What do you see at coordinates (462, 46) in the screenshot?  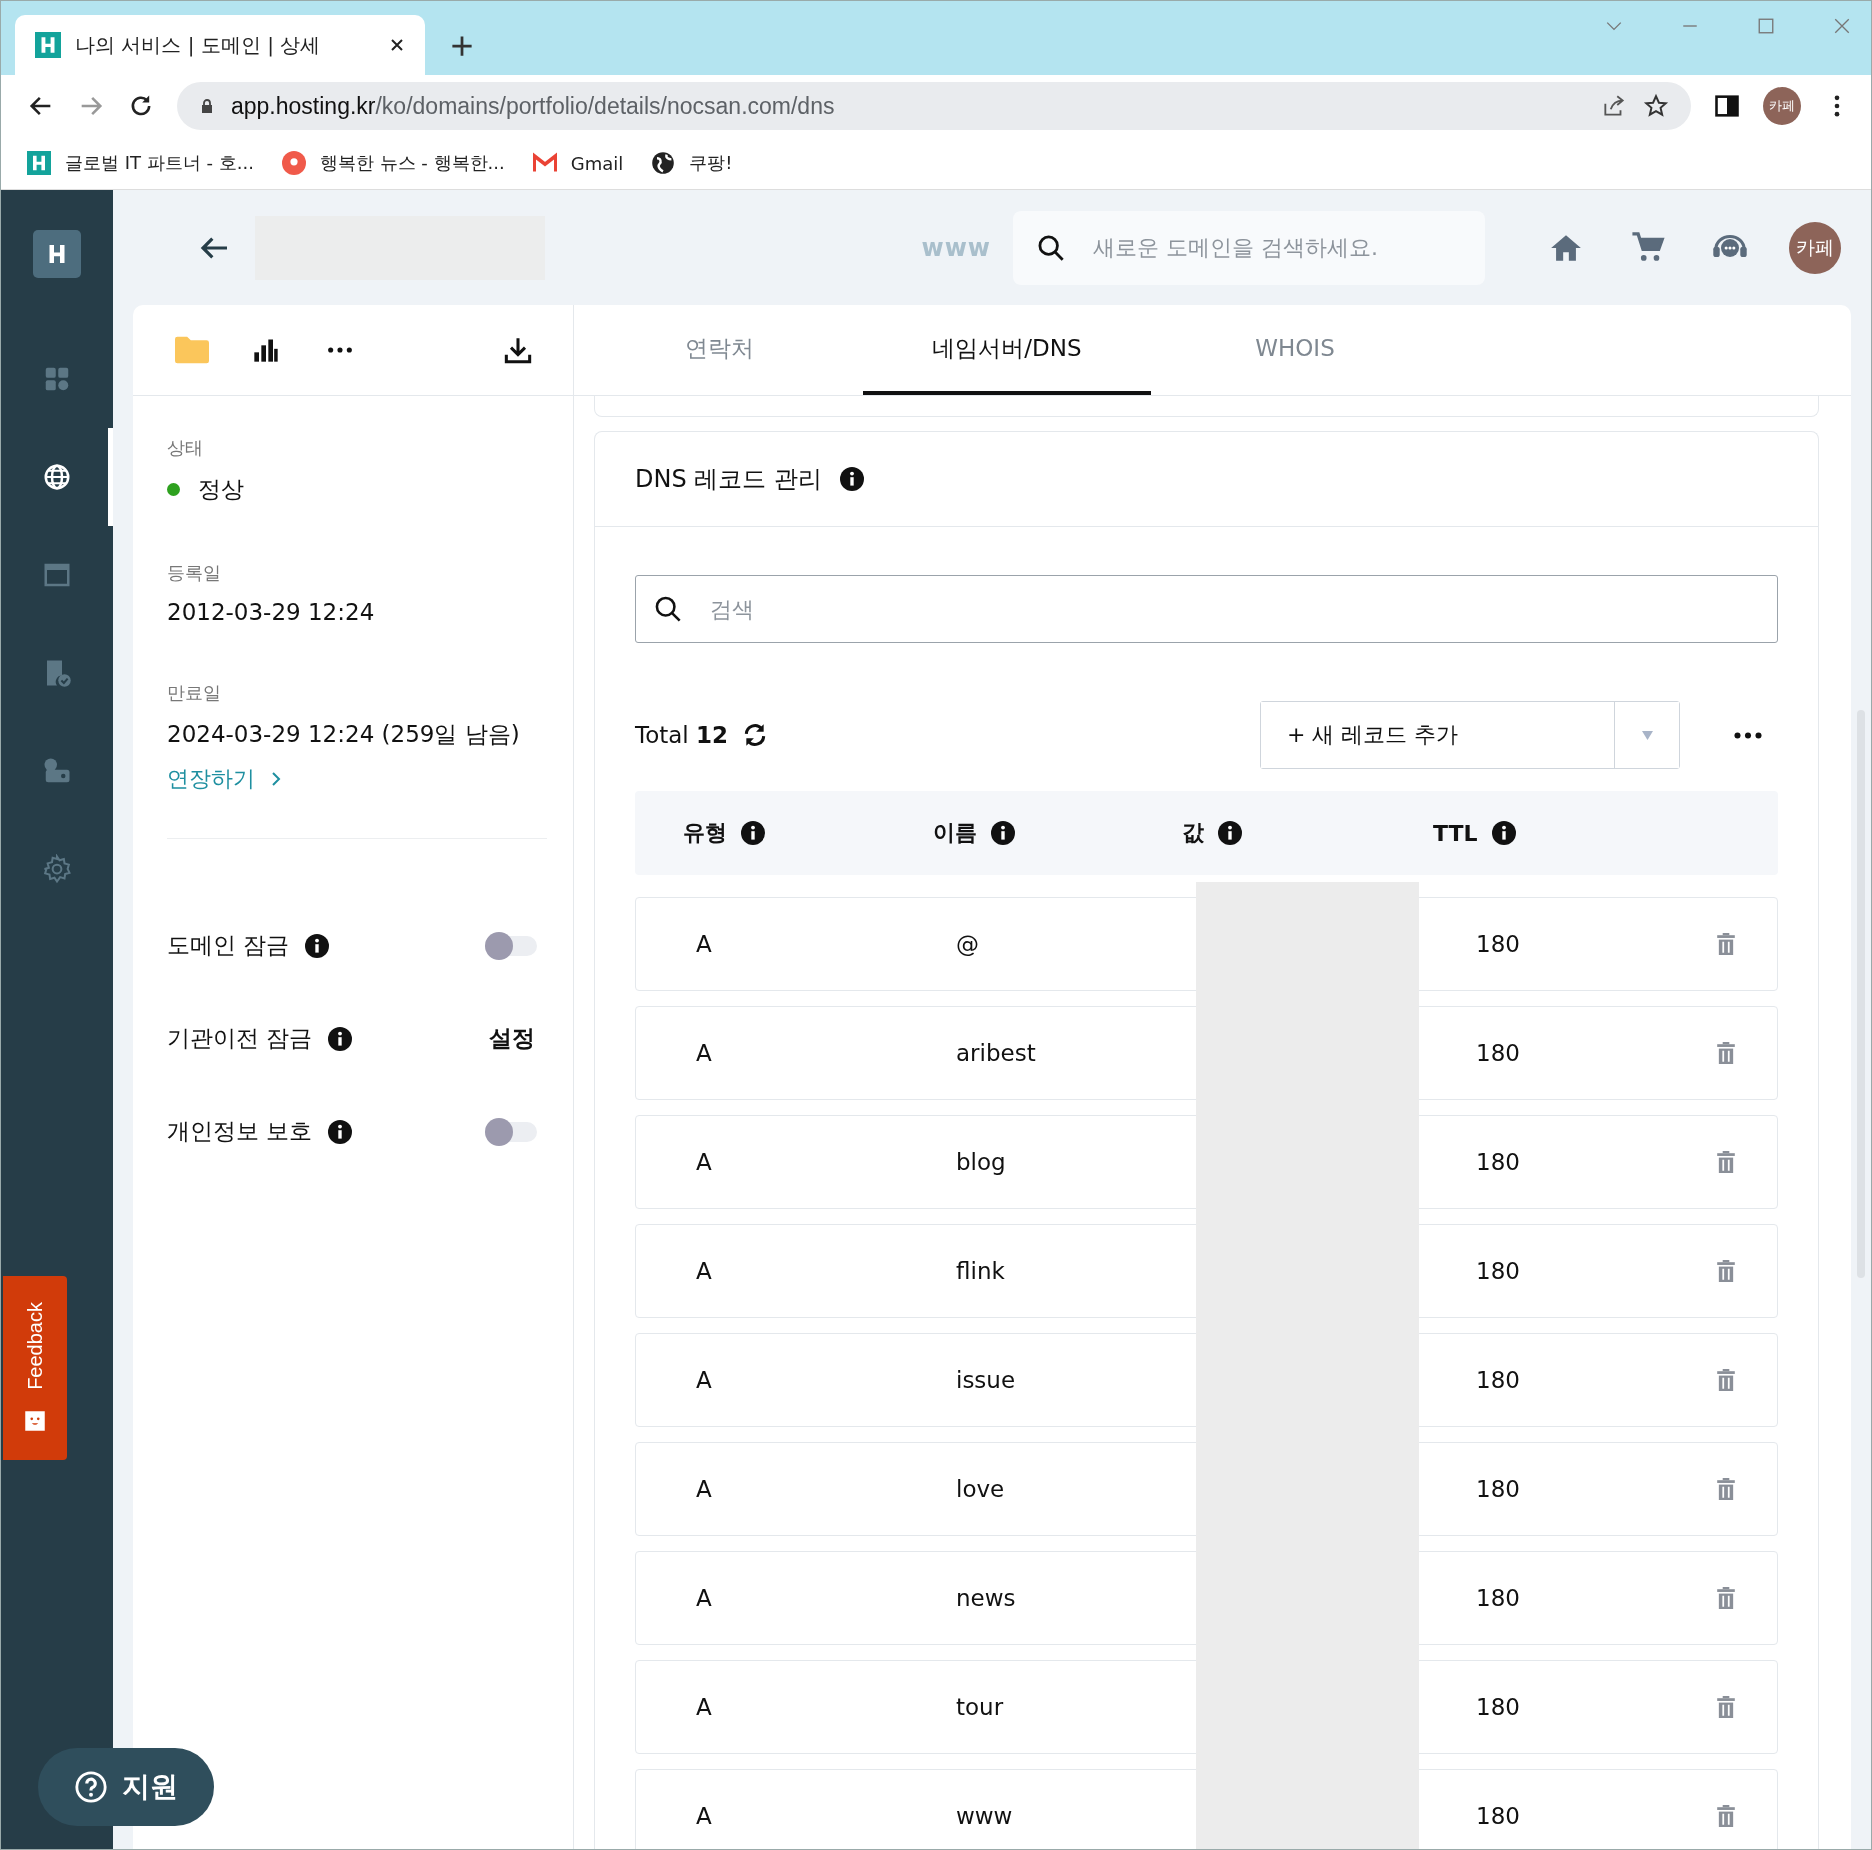 I see `new-tab-icon` at bounding box center [462, 46].